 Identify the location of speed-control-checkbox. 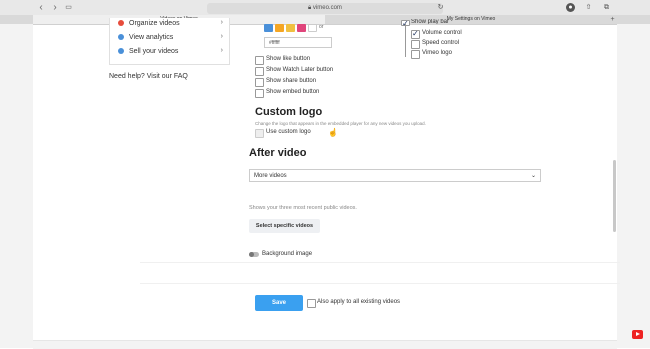
(415, 44).